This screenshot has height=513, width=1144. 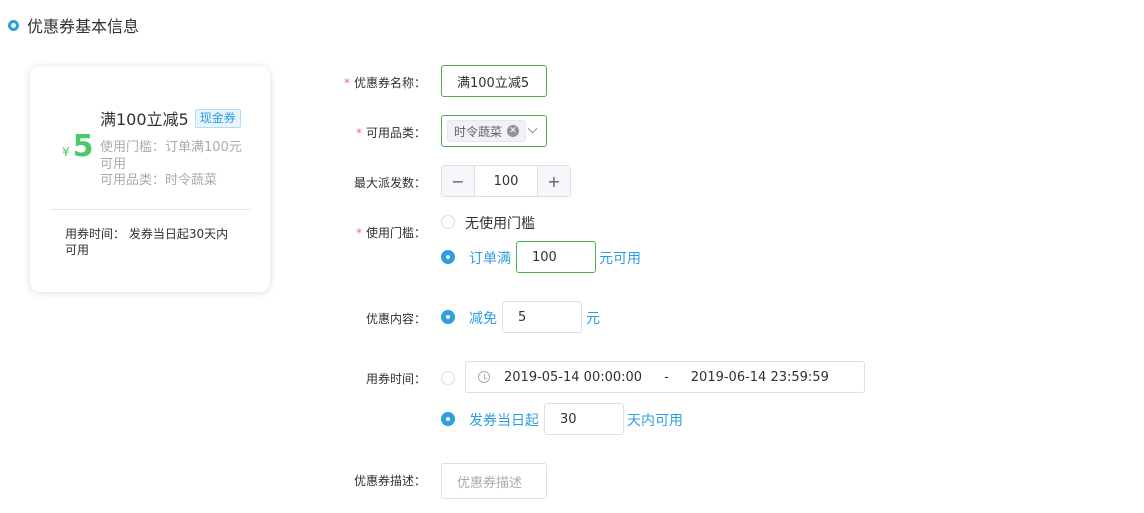 I want to click on category-tag-label: 时令蔬菜, so click(x=478, y=131).